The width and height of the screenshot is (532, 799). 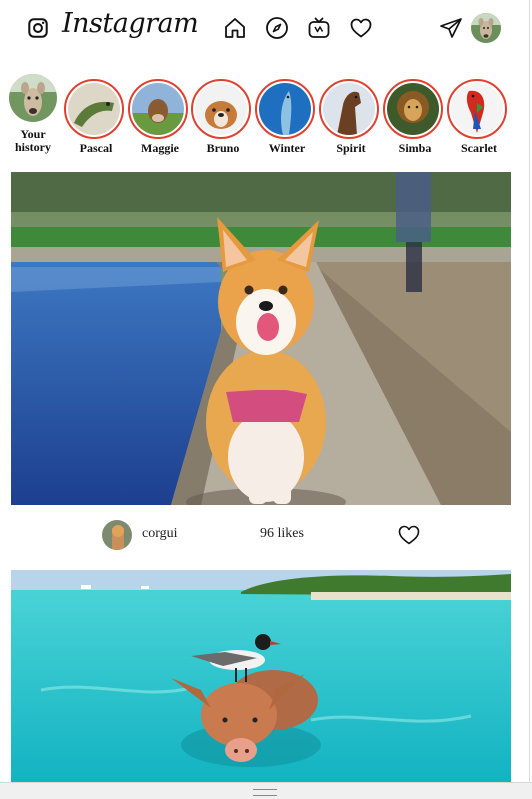 I want to click on story-label: Your history, so click(x=33, y=140).